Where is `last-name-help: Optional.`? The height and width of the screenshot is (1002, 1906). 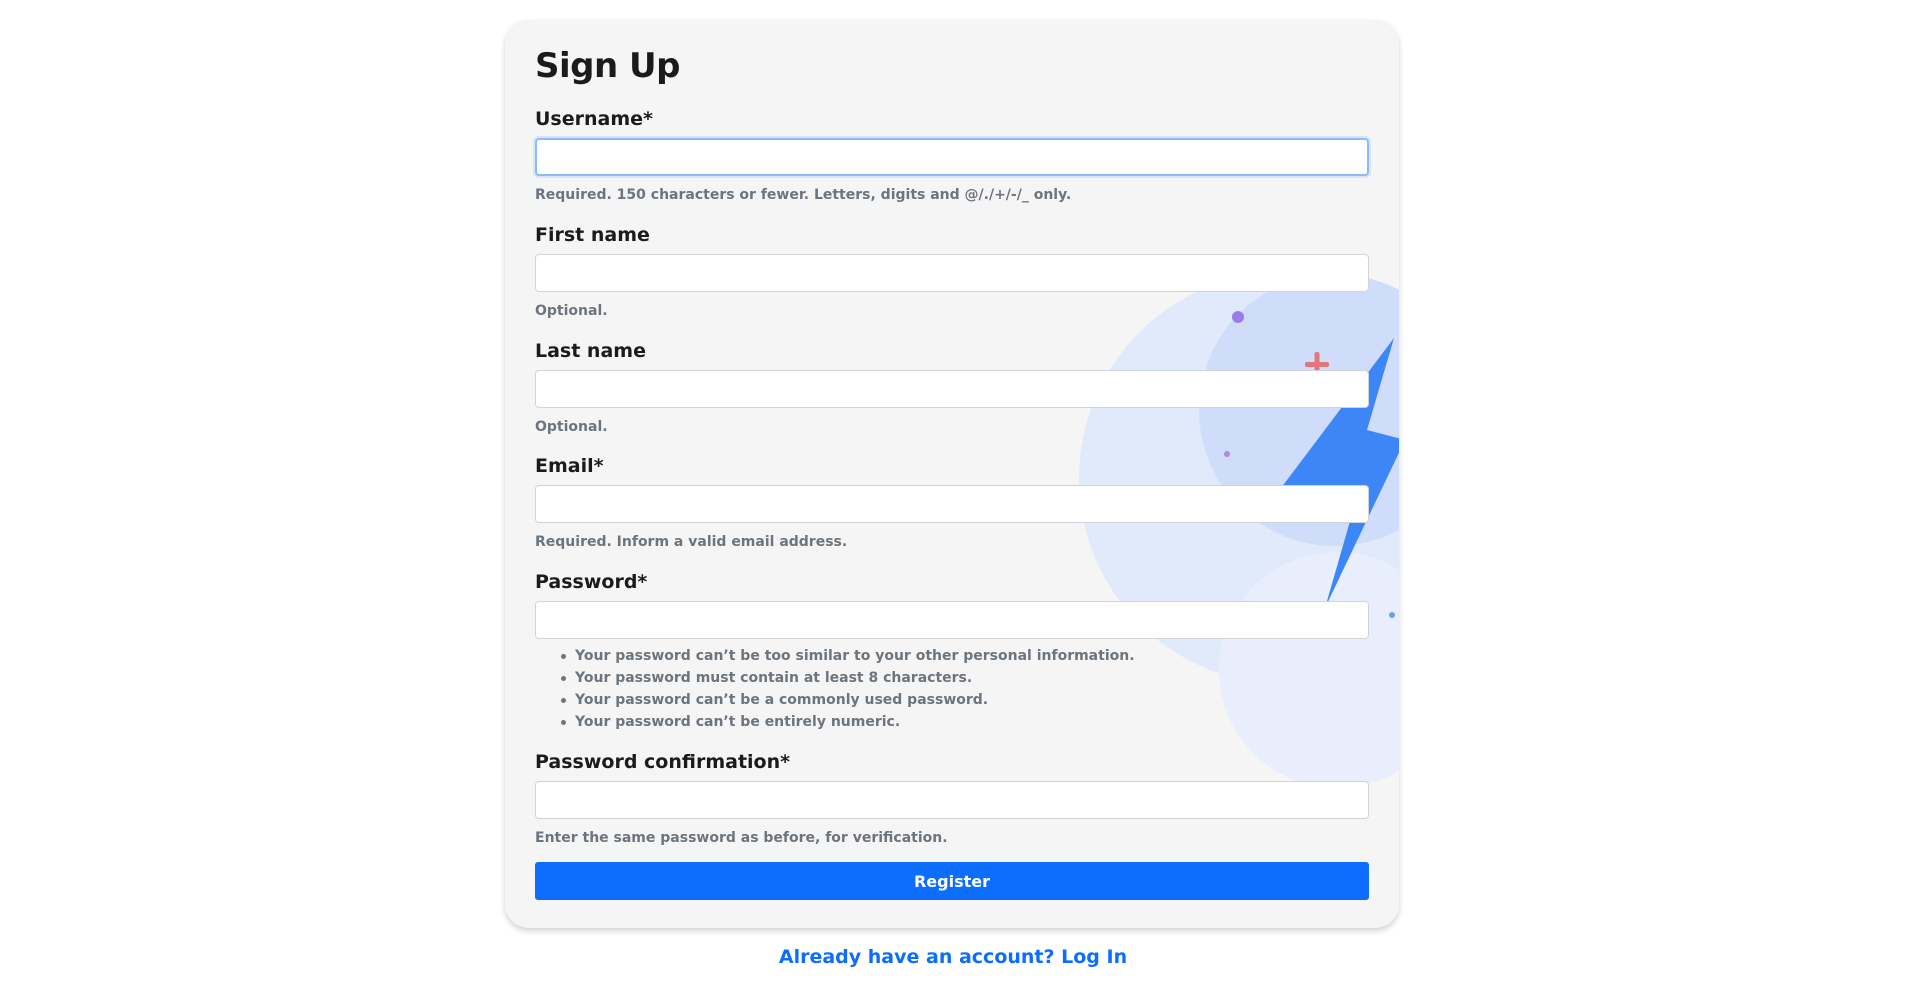 last-name-help: Optional. is located at coordinates (571, 427).